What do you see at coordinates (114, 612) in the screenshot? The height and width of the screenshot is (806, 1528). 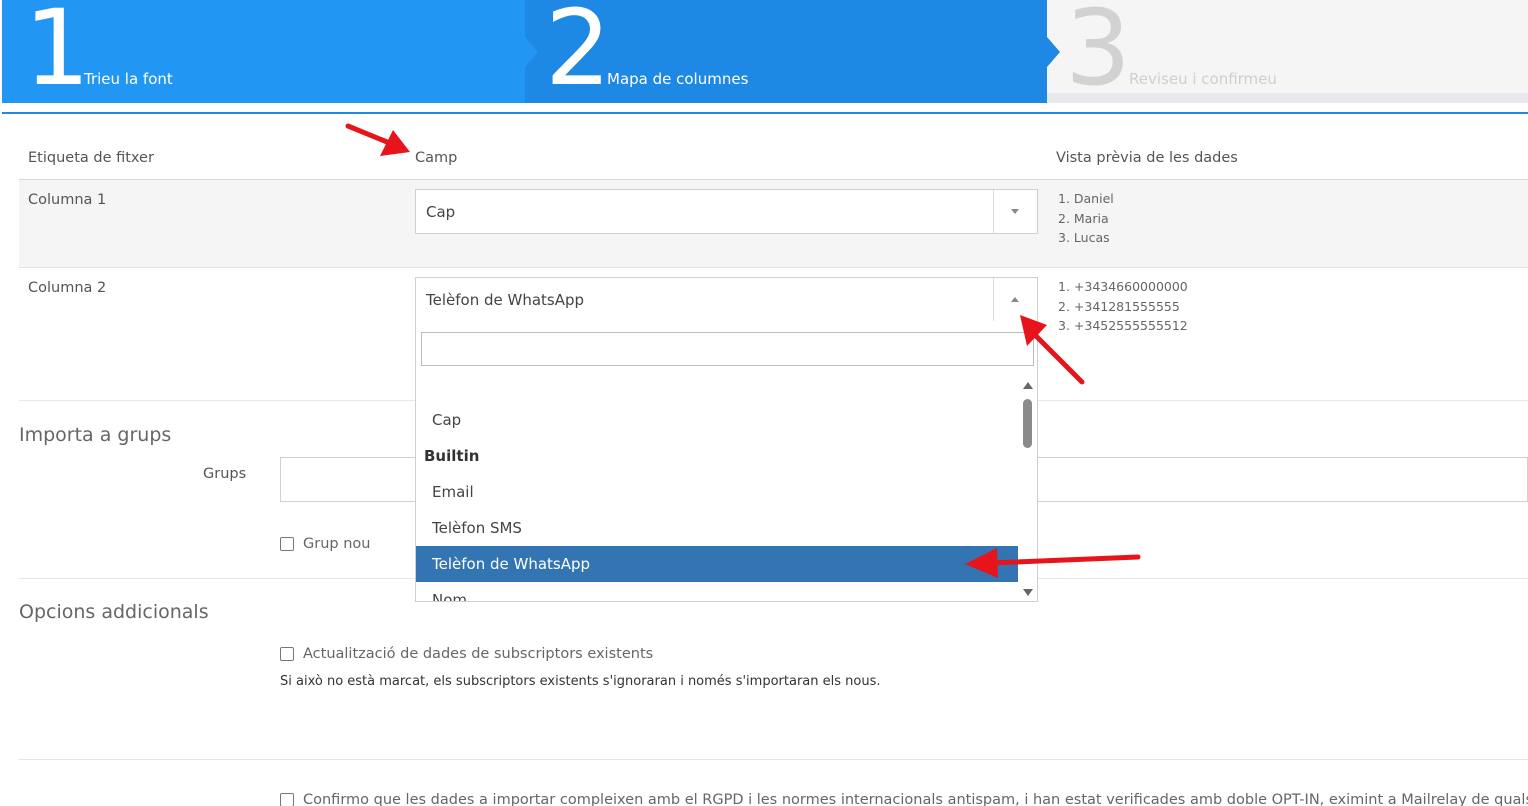 I see `section-title-options: Opcions addicionals` at bounding box center [114, 612].